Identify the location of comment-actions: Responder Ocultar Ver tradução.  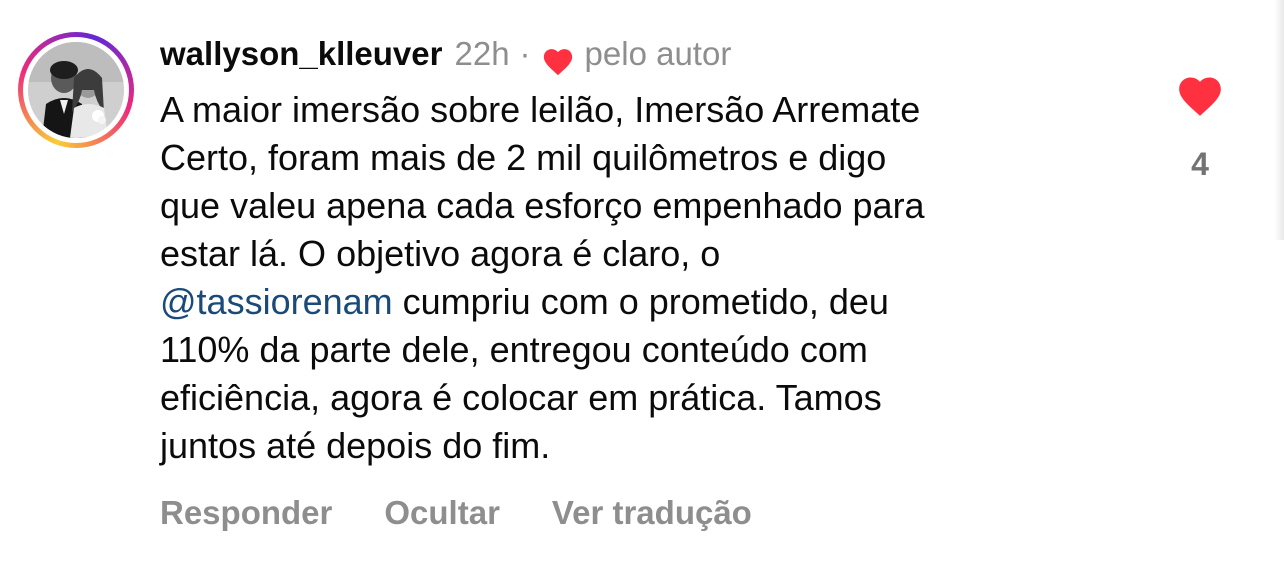
(482, 513).